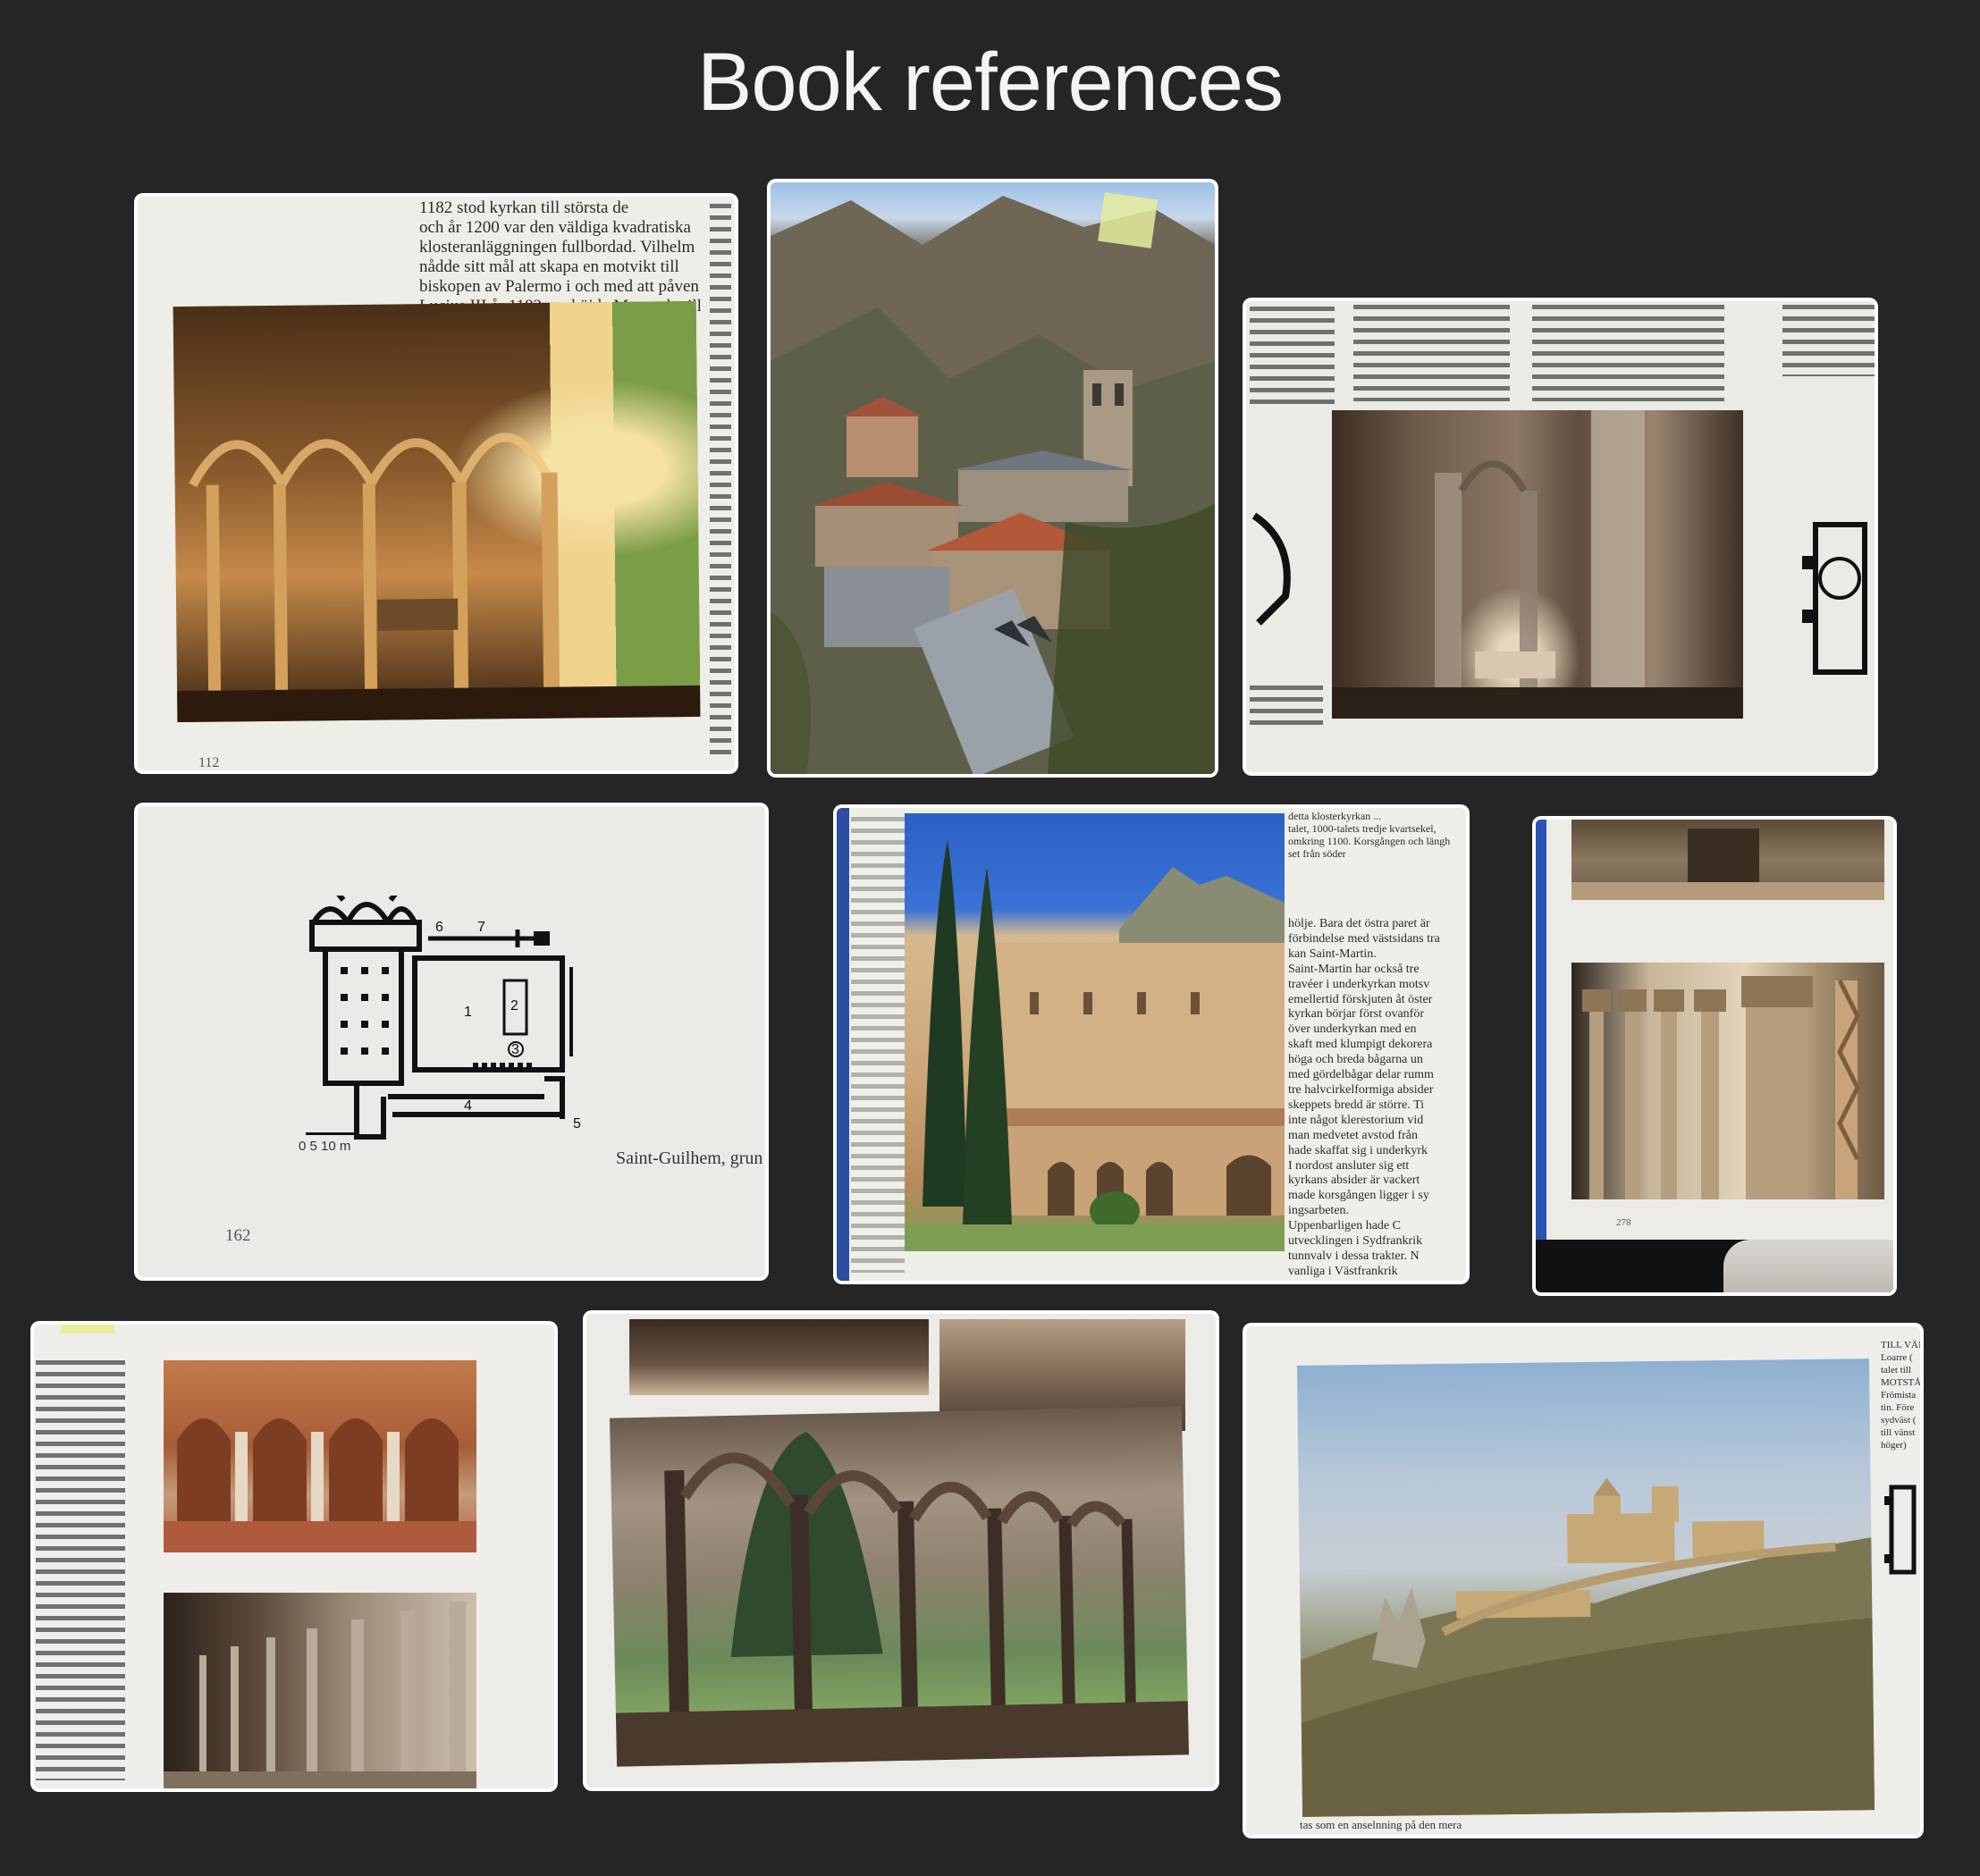 This screenshot has height=1876, width=1980. Describe the element at coordinates (689, 1158) in the screenshot. I see `plan-caption: Saint-Guilhem, grun` at that location.